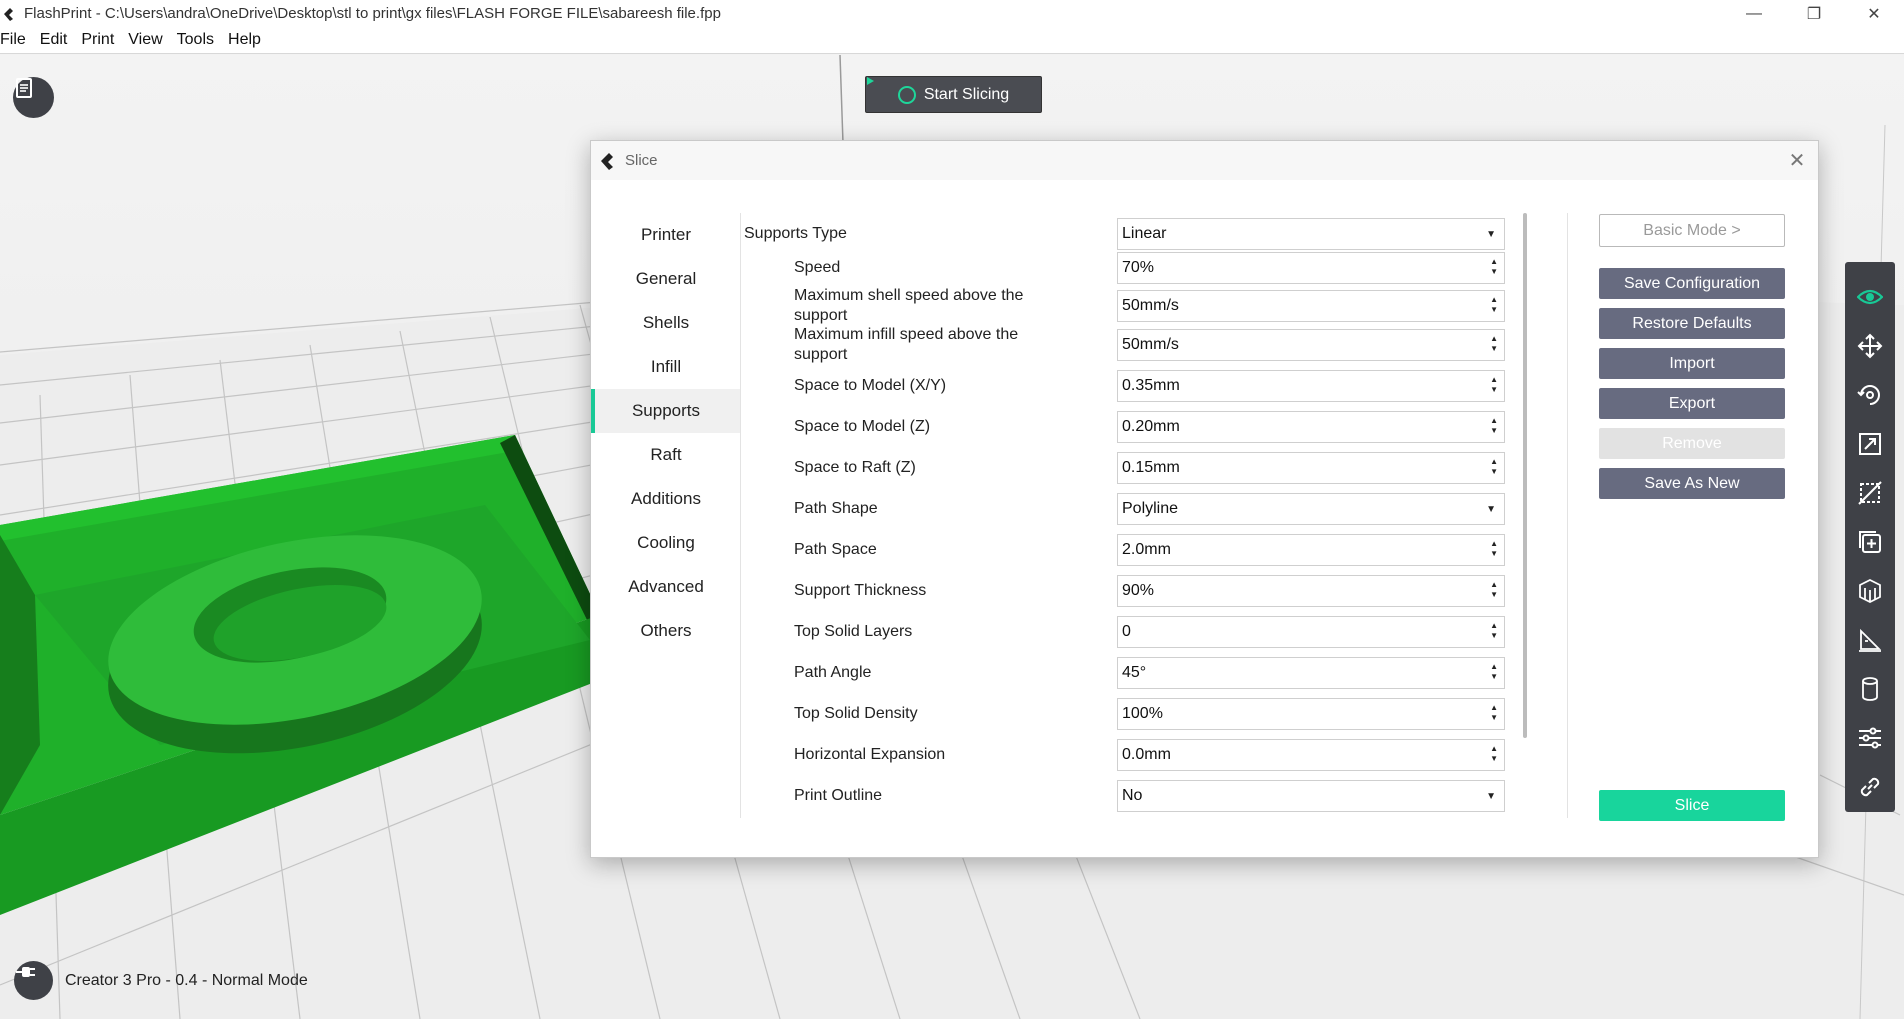  I want to click on path-angle-spinbox: 45° ▲ ▼, so click(1311, 673).